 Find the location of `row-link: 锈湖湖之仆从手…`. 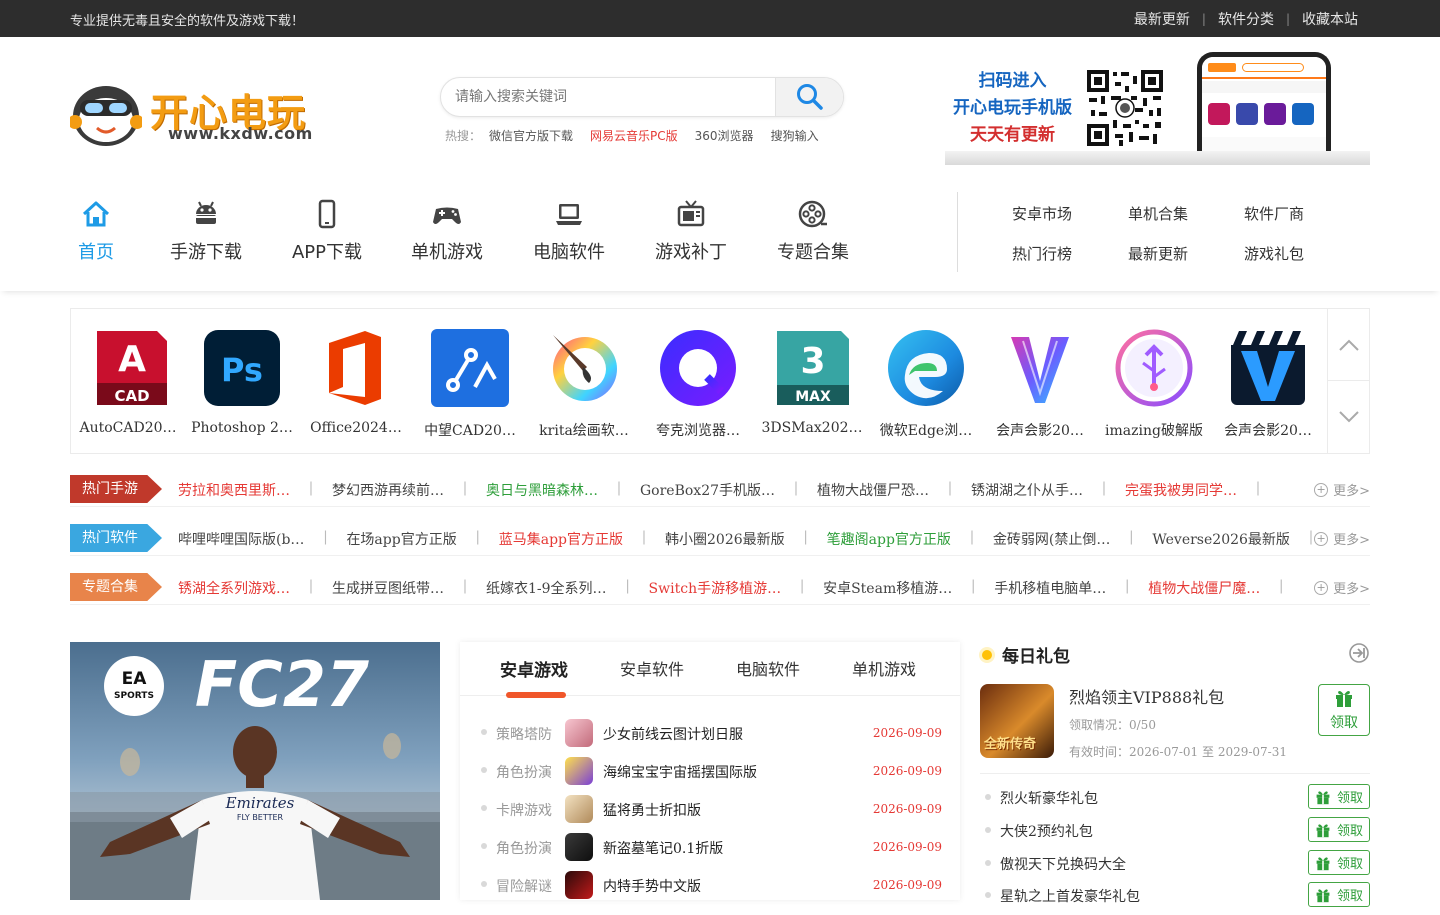

row-link: 锈湖湖之仆从手… is located at coordinates (1027, 490).